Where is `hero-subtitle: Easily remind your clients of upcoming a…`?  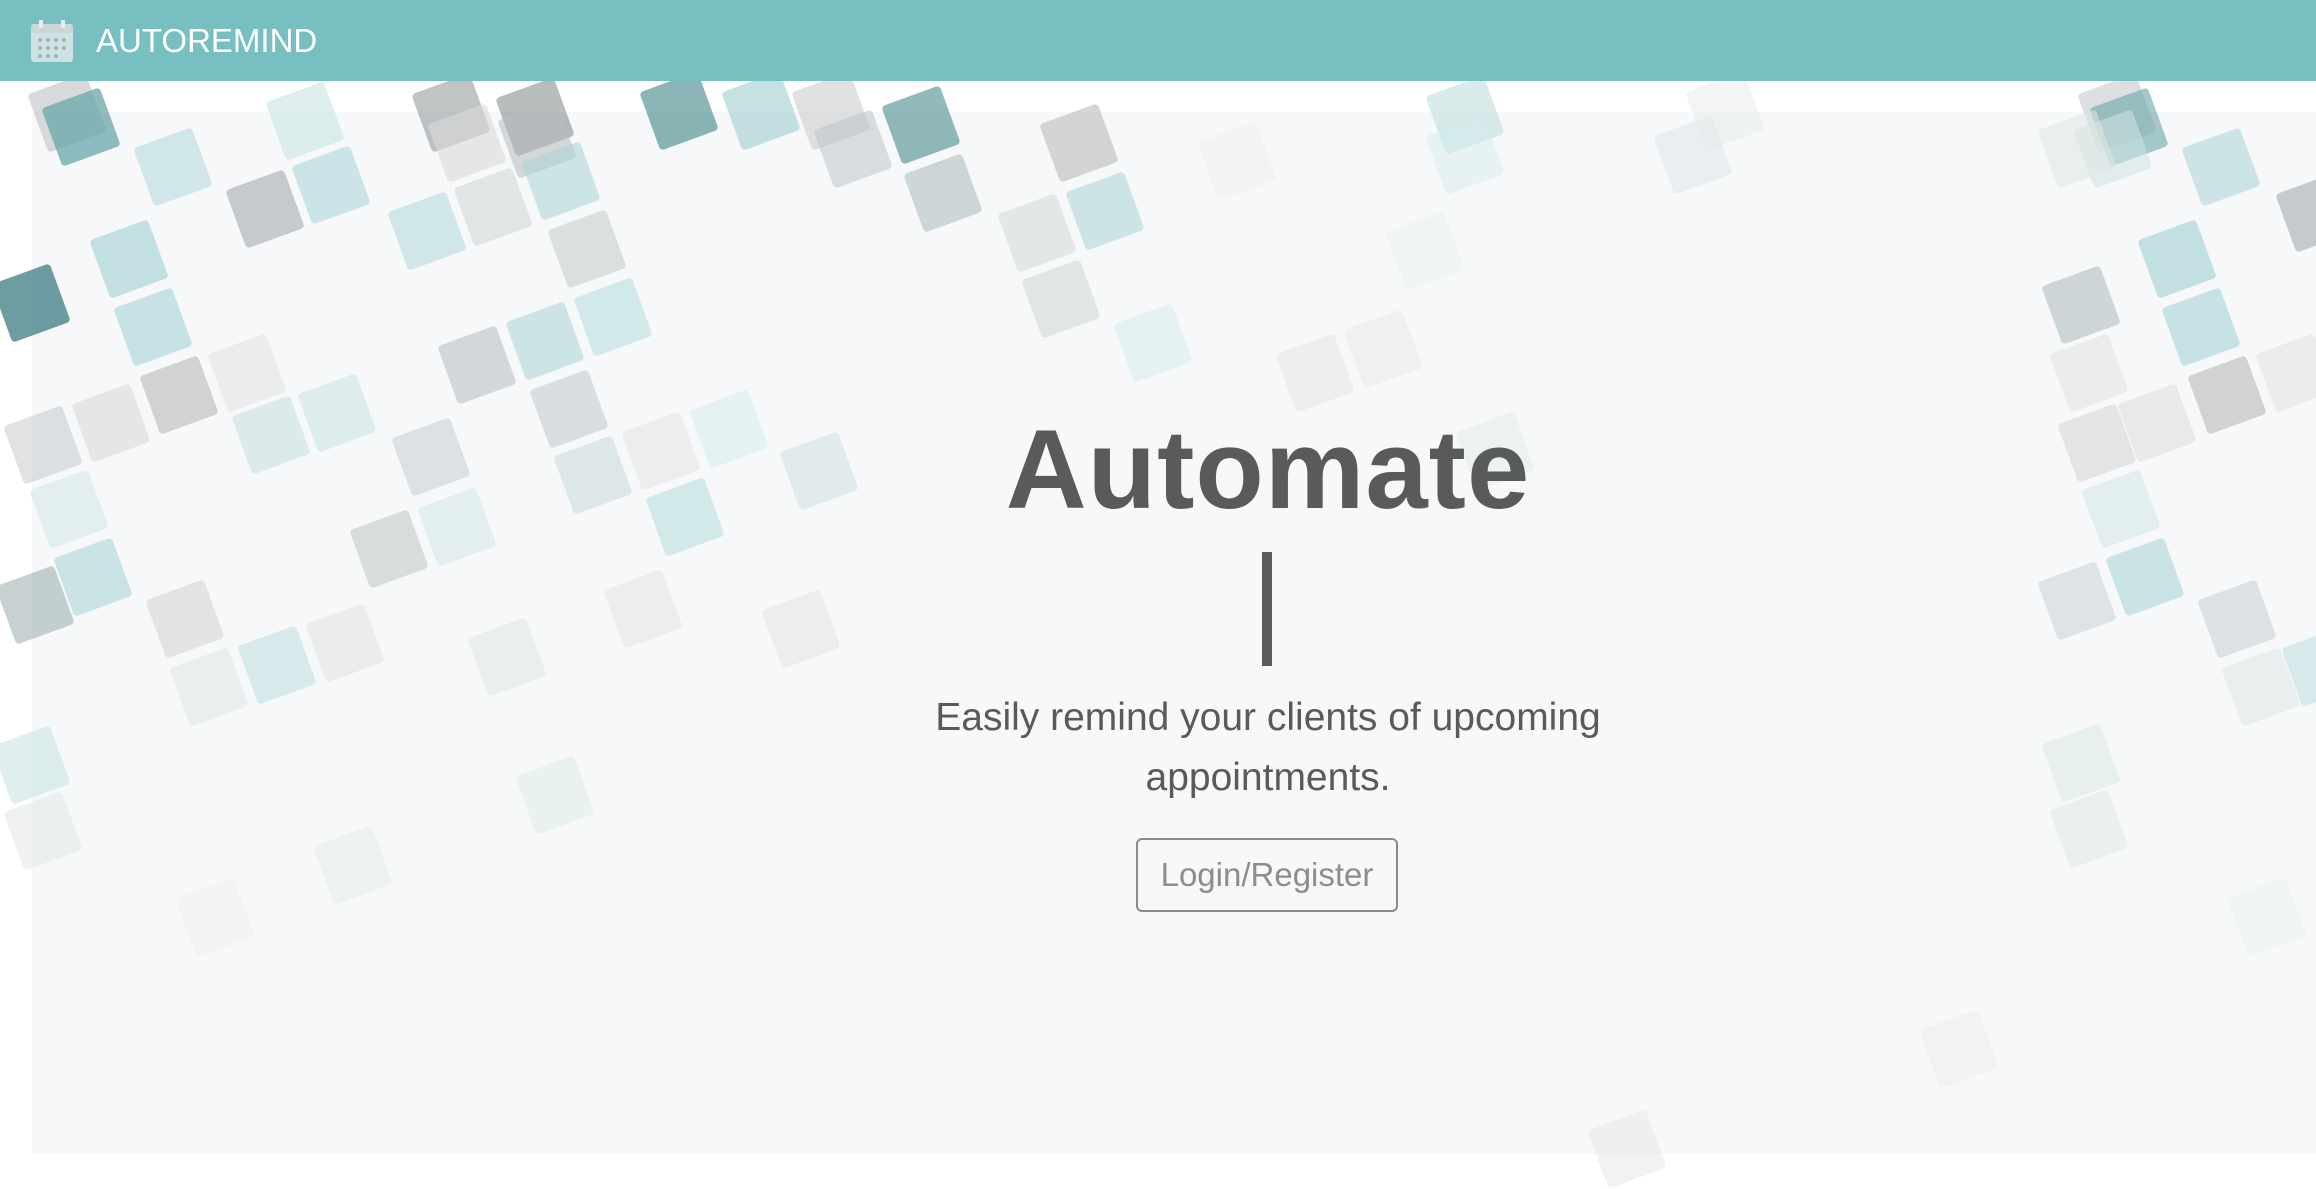 hero-subtitle: Easily remind your clients of upcoming a… is located at coordinates (1268, 747).